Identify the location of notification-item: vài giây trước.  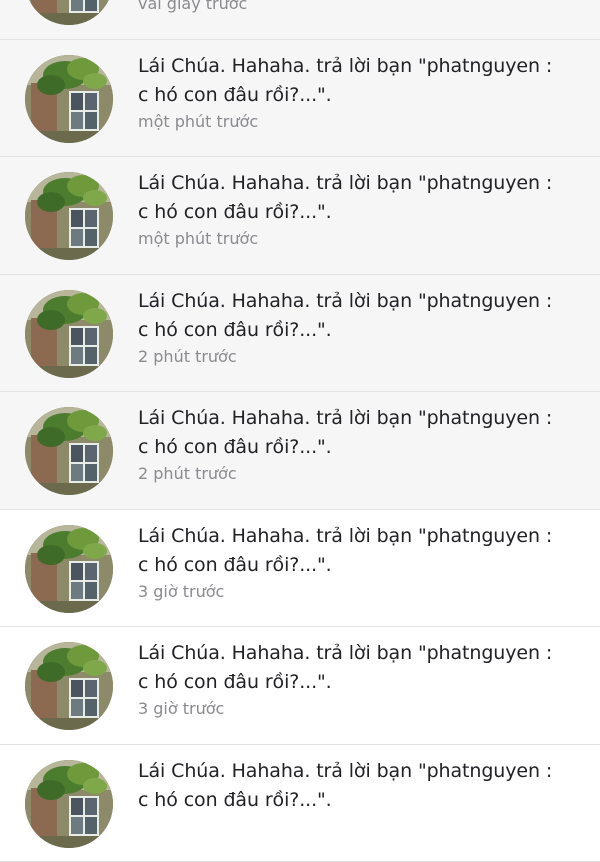
(300, 20).